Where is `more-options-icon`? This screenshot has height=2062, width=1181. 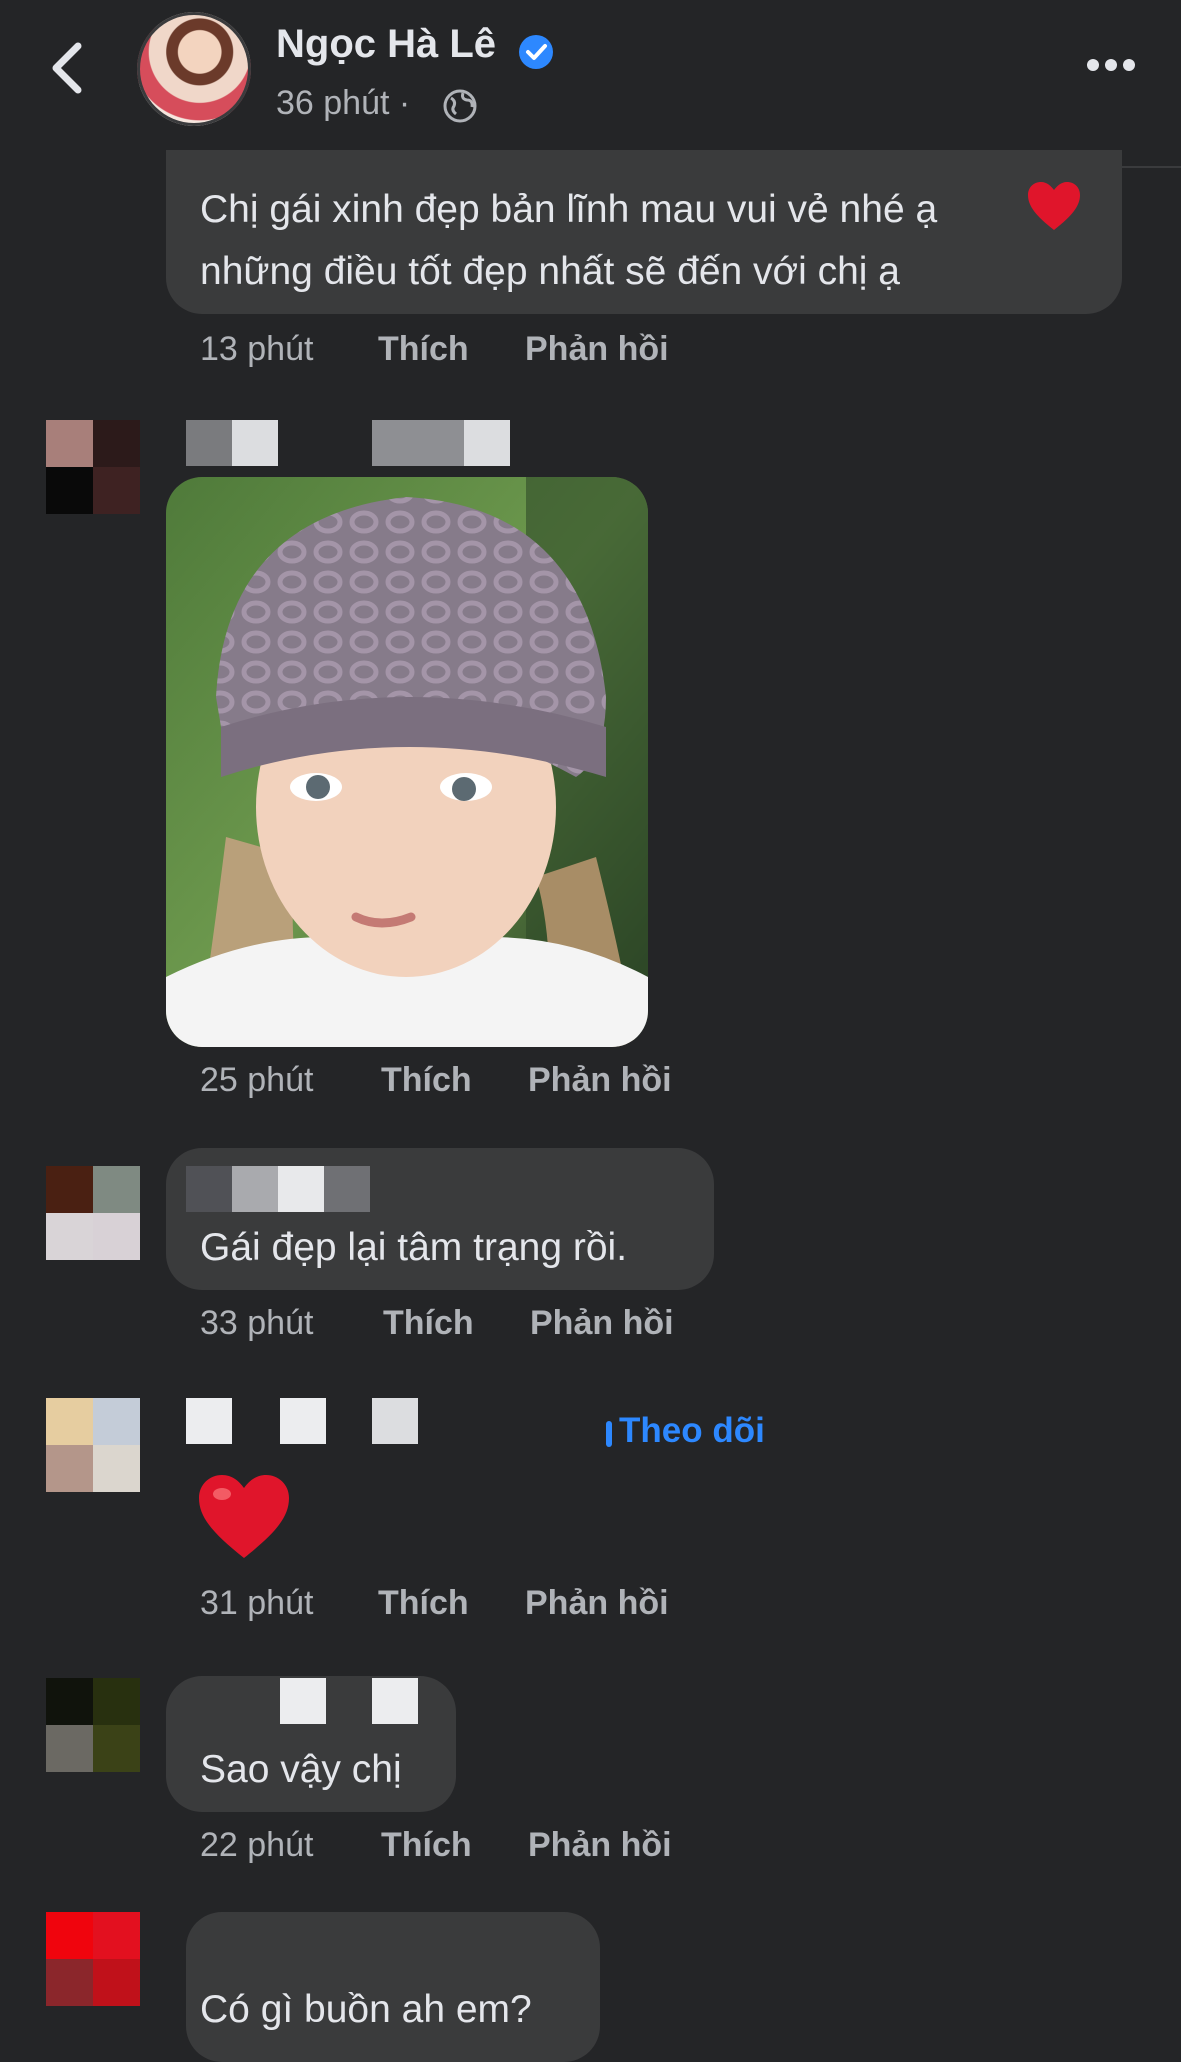
more-options-icon is located at coordinates (1111, 65).